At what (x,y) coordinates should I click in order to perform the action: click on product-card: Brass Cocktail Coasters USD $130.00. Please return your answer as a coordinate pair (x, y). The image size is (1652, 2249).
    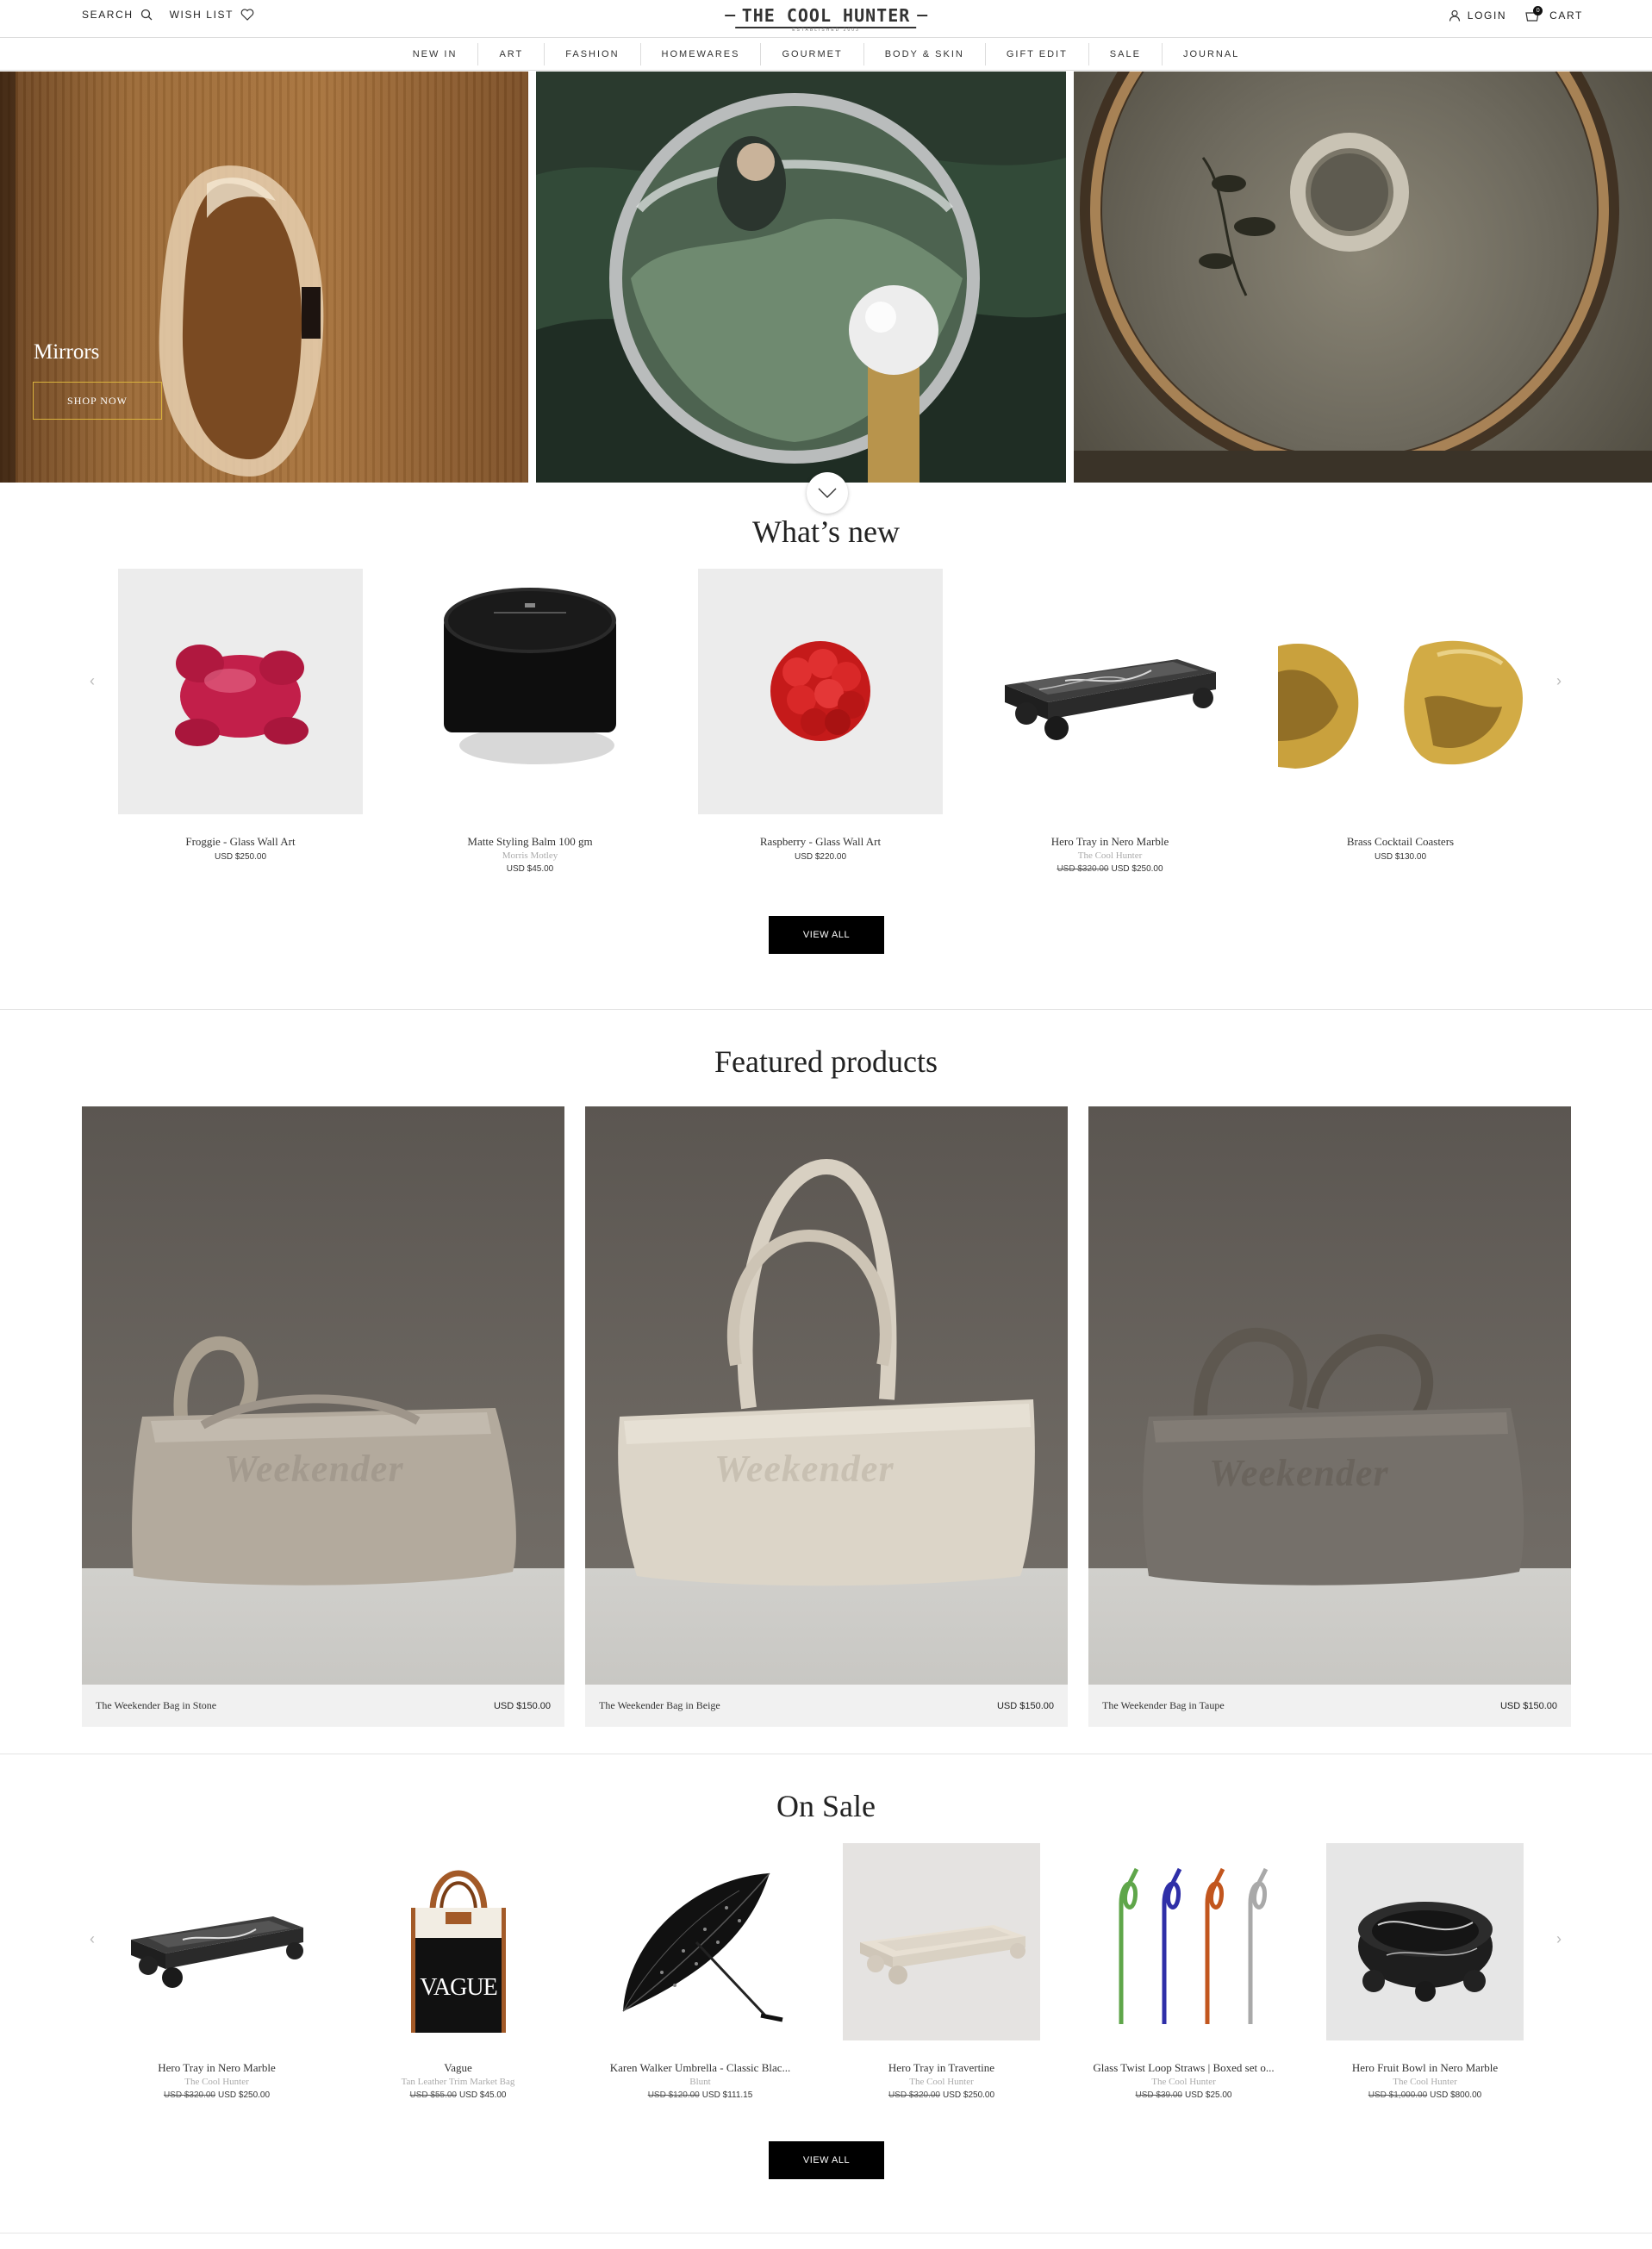
    Looking at the image, I should click on (1400, 716).